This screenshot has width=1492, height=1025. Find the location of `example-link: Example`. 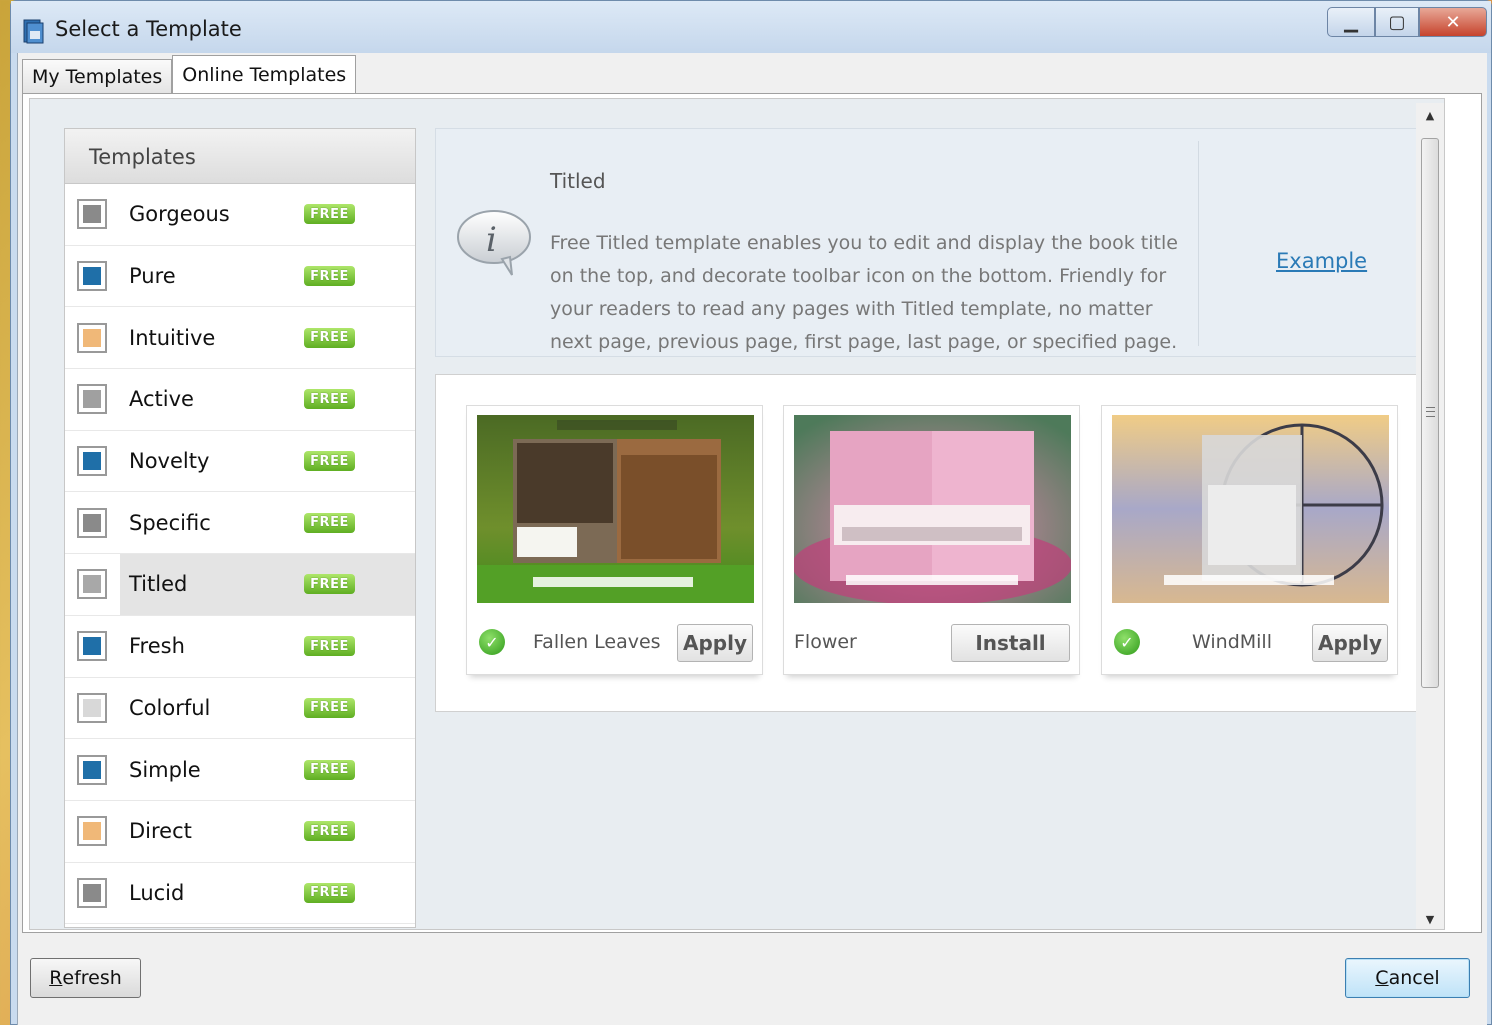

example-link: Example is located at coordinates (1321, 261).